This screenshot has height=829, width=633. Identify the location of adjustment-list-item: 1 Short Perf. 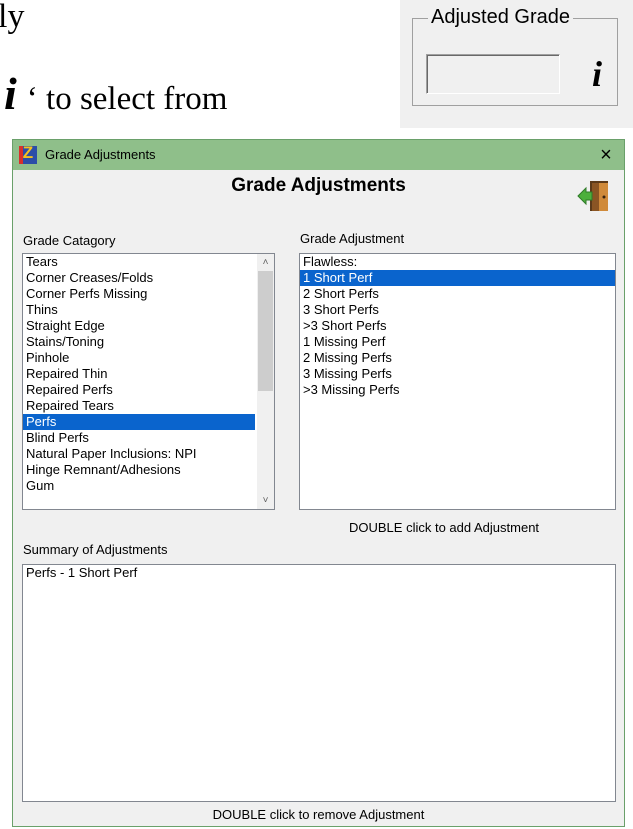
(457, 278).